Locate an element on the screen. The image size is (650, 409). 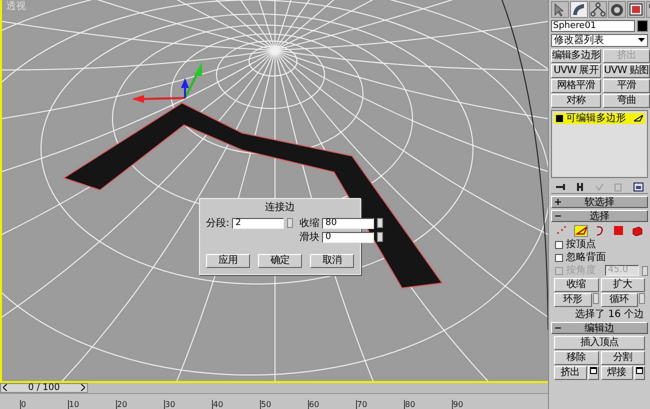
cursor-icon is located at coordinates (638, 118).